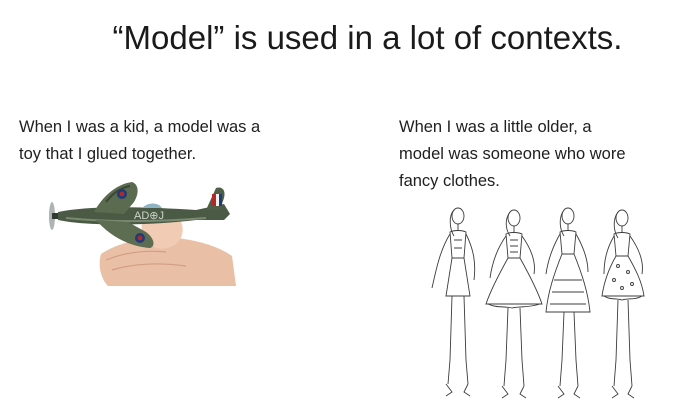  I want to click on model-airplane-image: AD⊕J, so click(142, 234).